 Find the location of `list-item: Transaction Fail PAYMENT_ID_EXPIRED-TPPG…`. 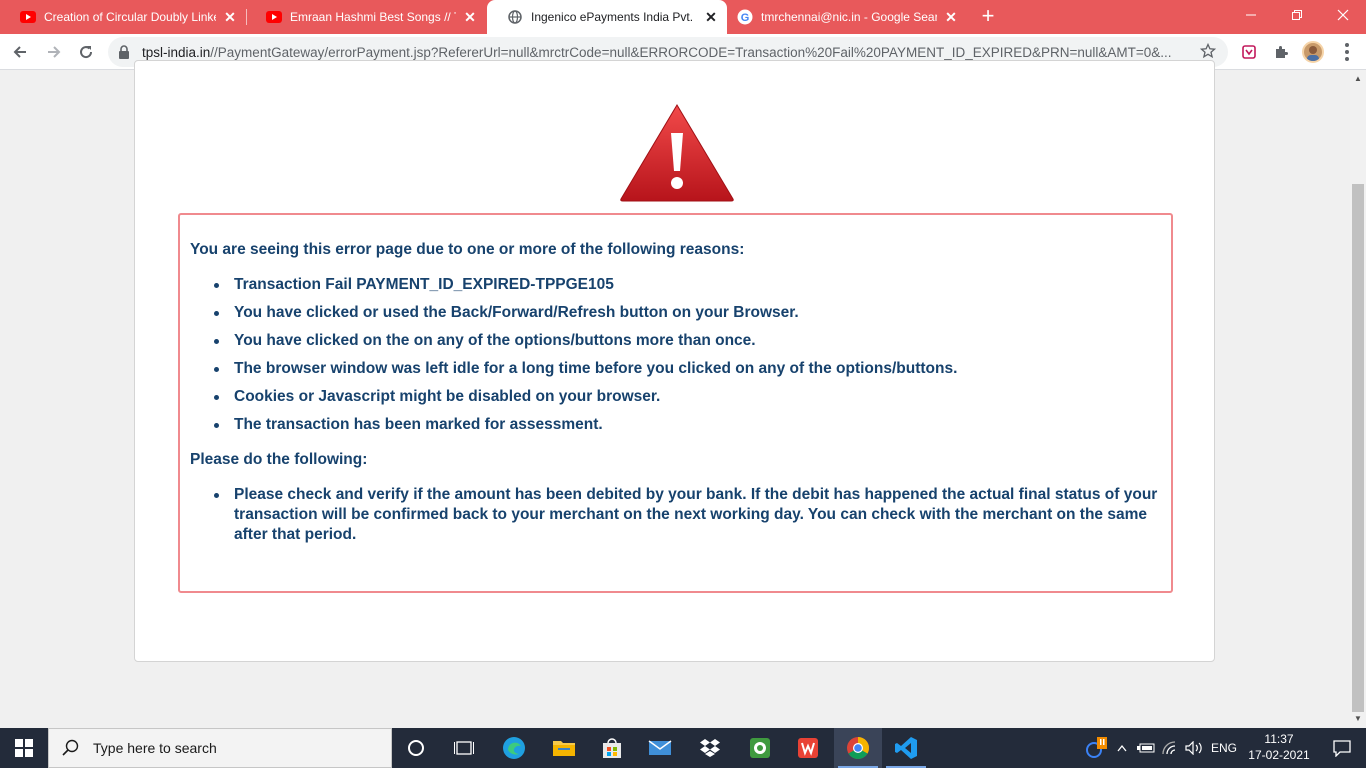

list-item: Transaction Fail PAYMENT_ID_EXPIRED-TPPG… is located at coordinates (685, 285).